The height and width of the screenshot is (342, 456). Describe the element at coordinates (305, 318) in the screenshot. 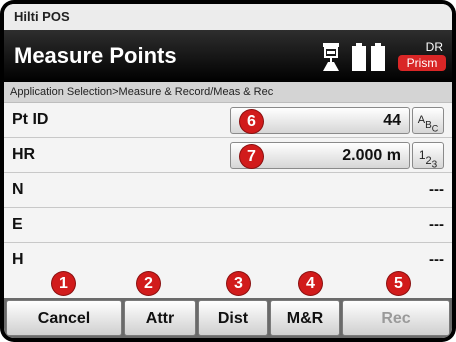

I see `measure-record-button: M&R` at that location.